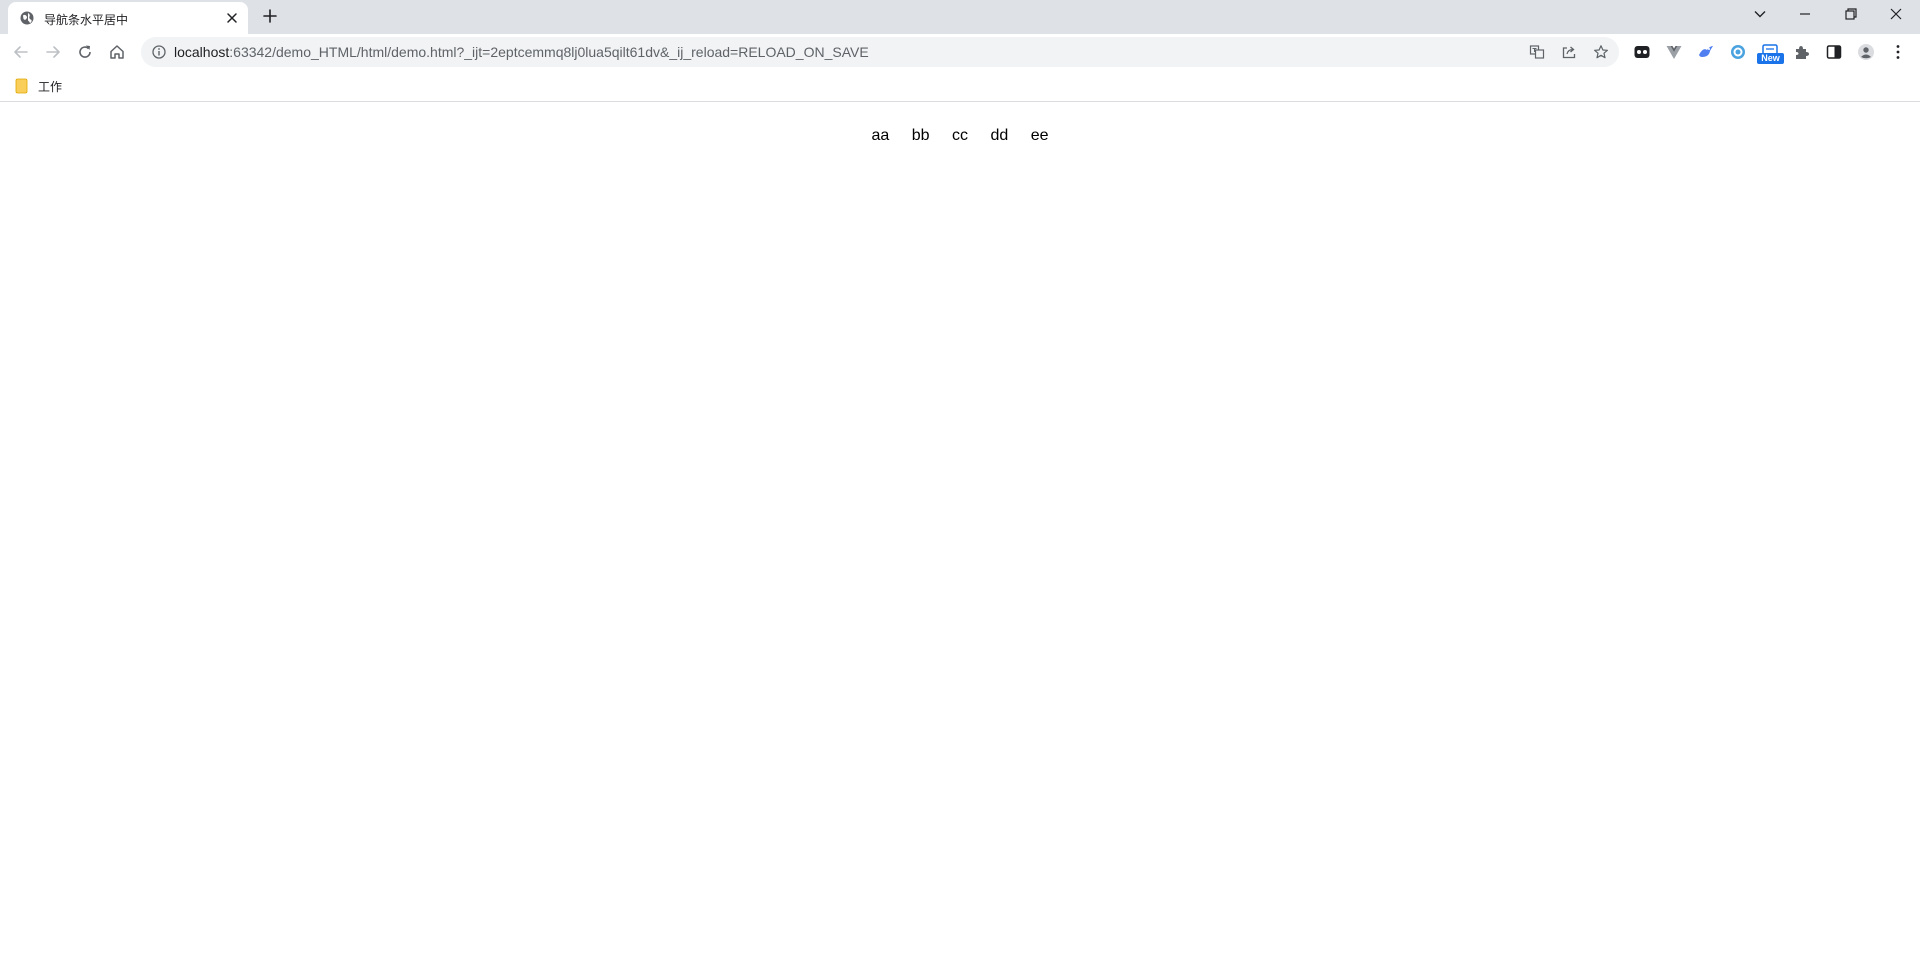  What do you see at coordinates (1642, 52) in the screenshot?
I see `extension-black-icon` at bounding box center [1642, 52].